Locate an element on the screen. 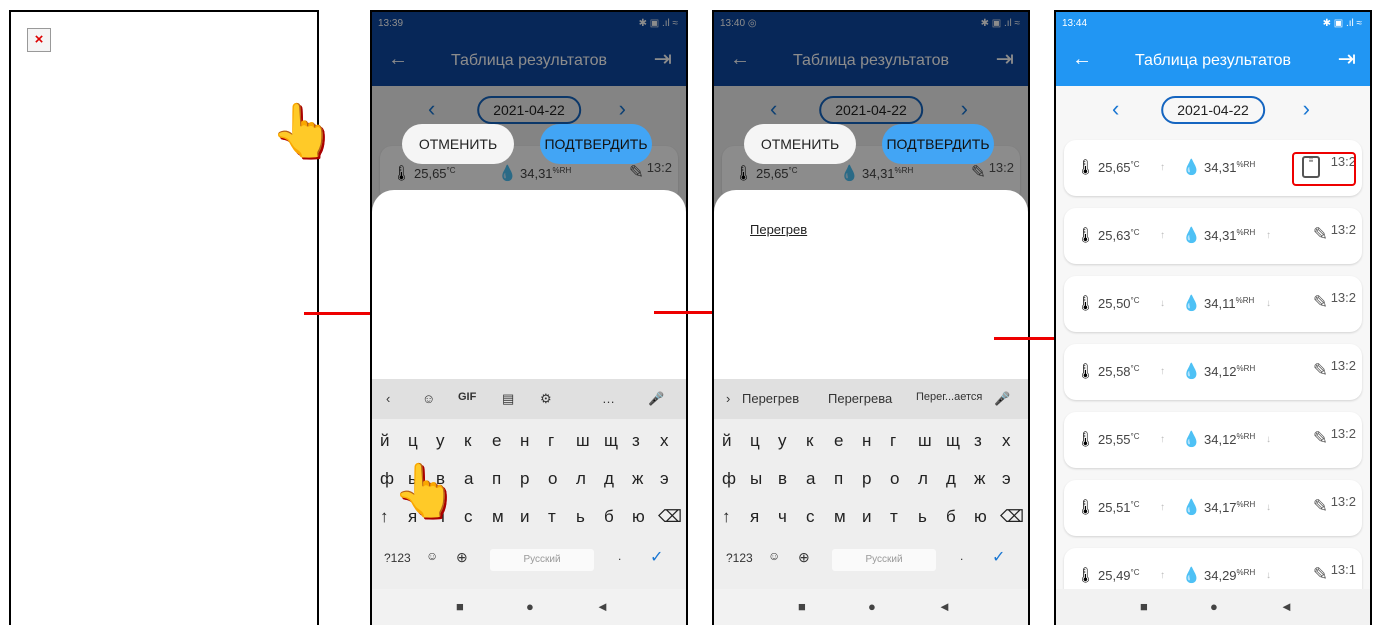 The image size is (1374, 625). logout-icon: ⇥ is located at coordinates (1347, 59).